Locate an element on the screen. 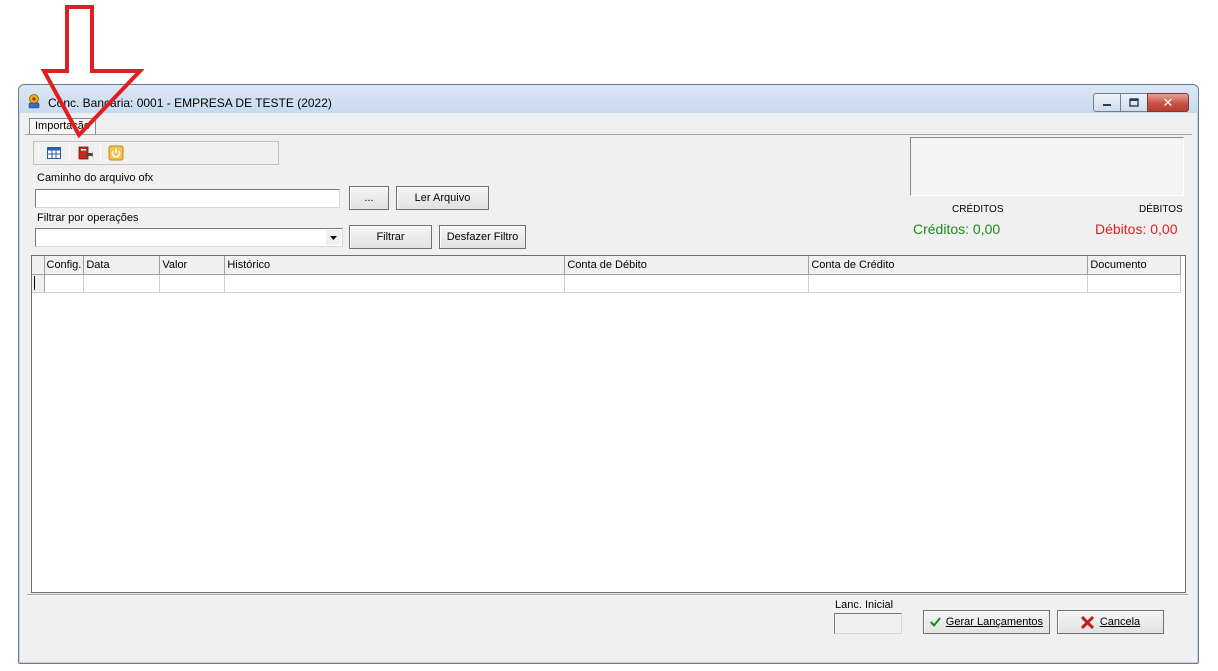 The width and height of the screenshot is (1218, 671). cell-valor is located at coordinates (192, 283).